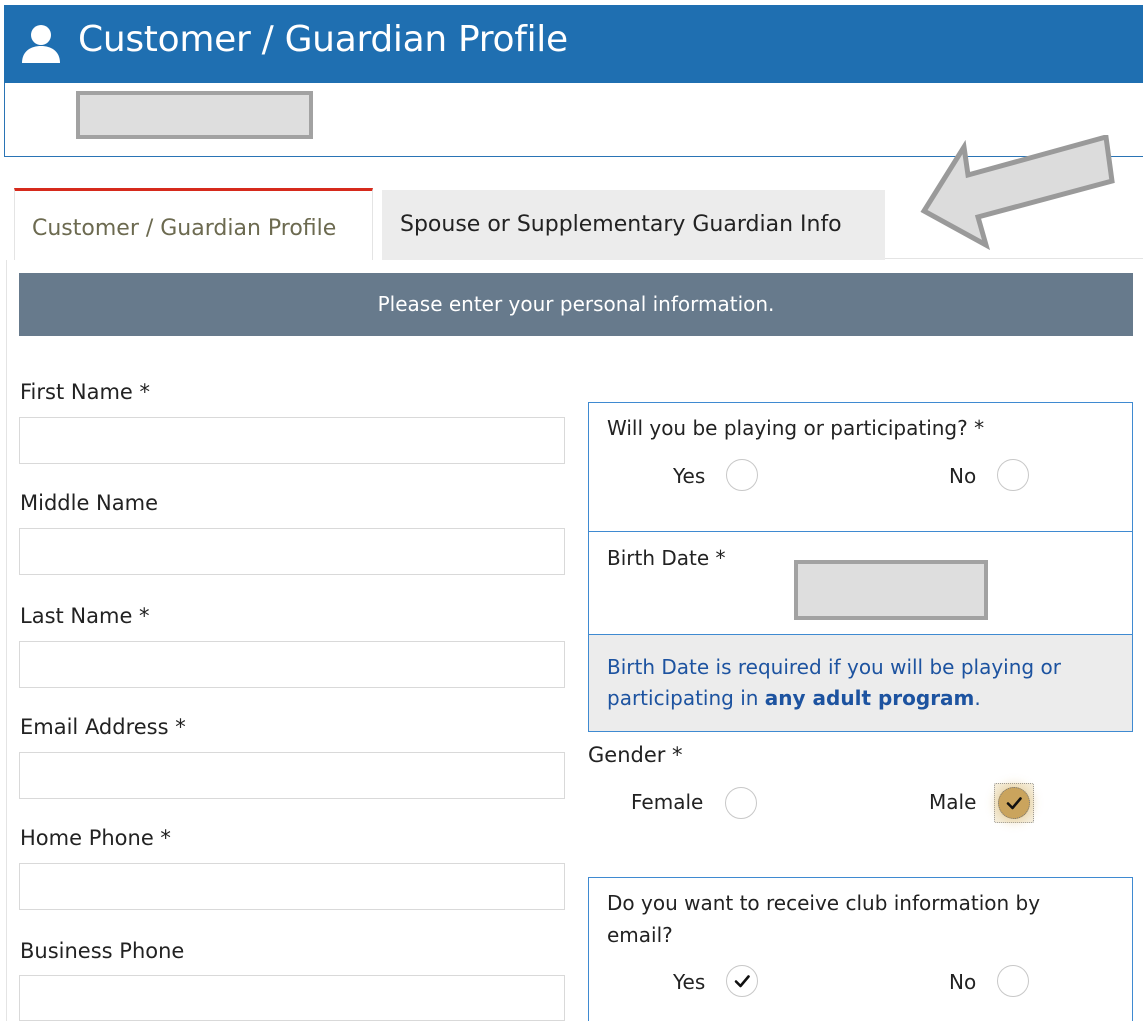 The image size is (1143, 1021). I want to click on birth-date-label: Birth Date *, so click(666, 558).